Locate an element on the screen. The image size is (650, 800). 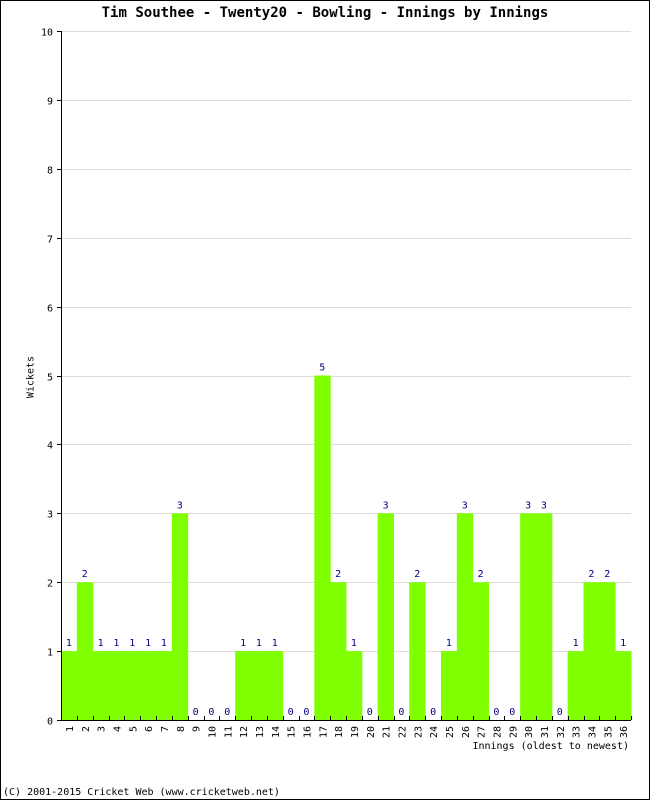
x-tick-label: 25 is located at coordinates (450, 732).